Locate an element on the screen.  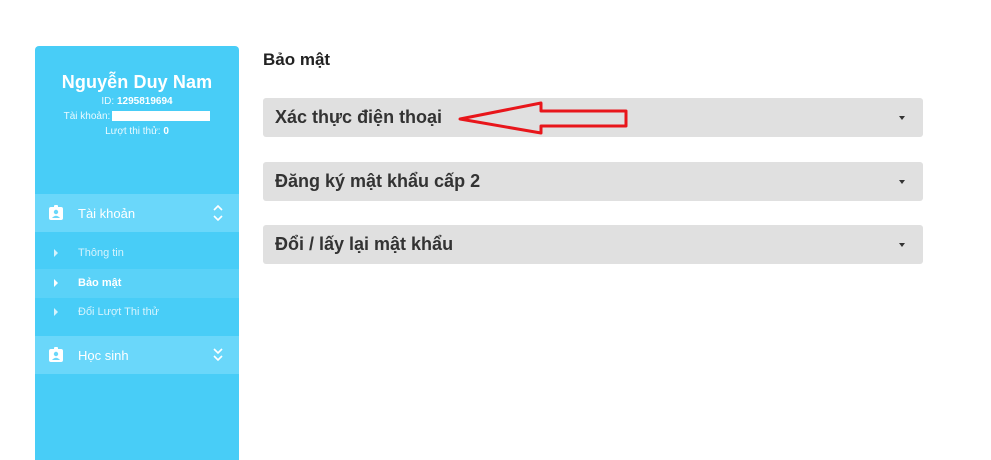
sidebar-item-label: Bảo mật is located at coordinates (100, 283).